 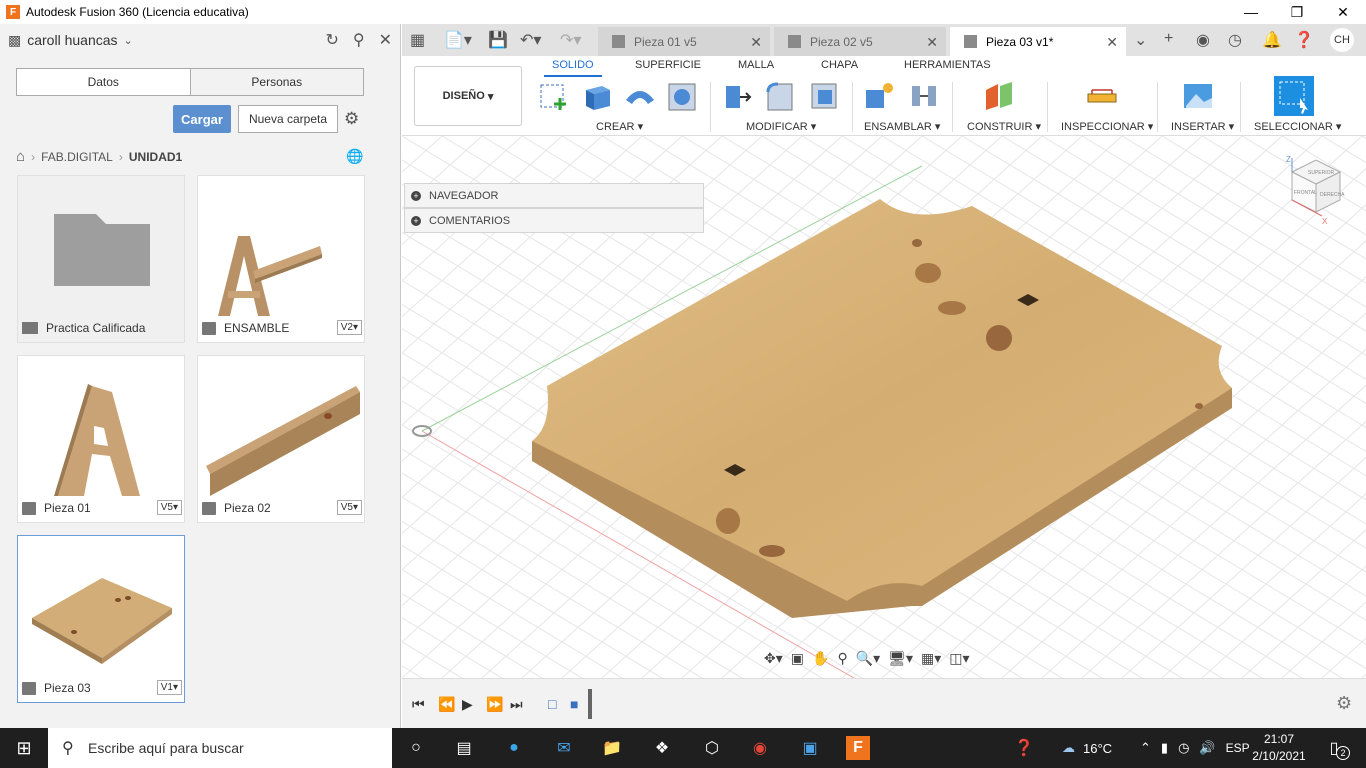 What do you see at coordinates (552, 704) in the screenshot?
I see `sketch-feature-icon: □` at bounding box center [552, 704].